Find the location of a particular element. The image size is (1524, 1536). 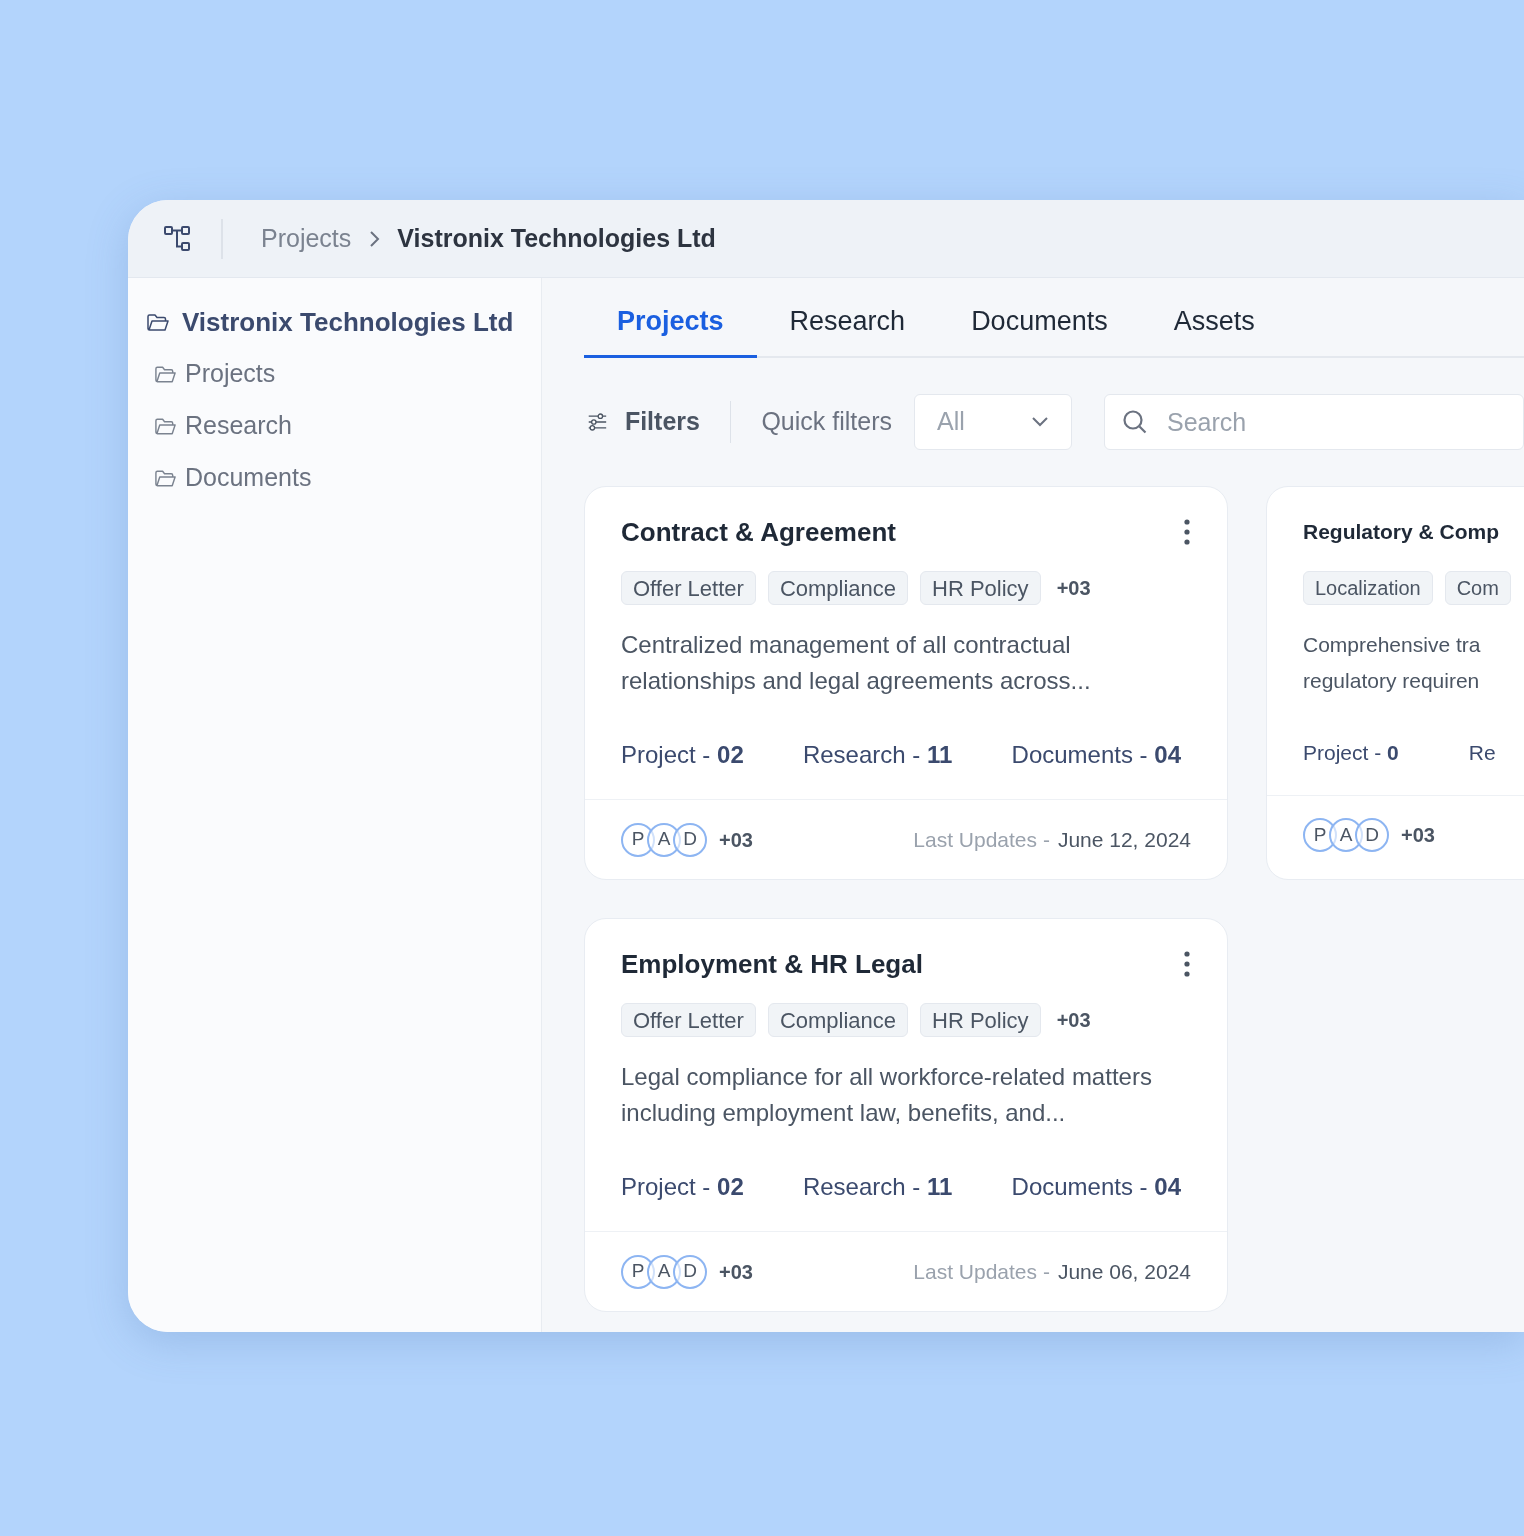

breadcrumb-item: Vistronix Technologies Ltd is located at coordinates (556, 238).